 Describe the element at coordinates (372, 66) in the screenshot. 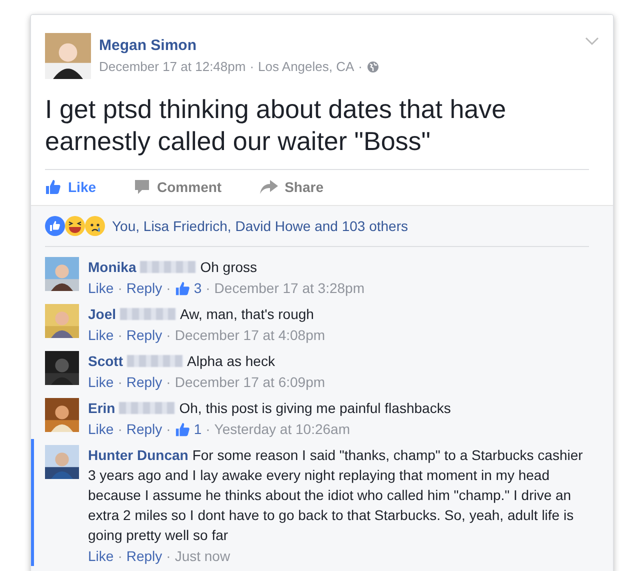

I see `globe-icon` at that location.